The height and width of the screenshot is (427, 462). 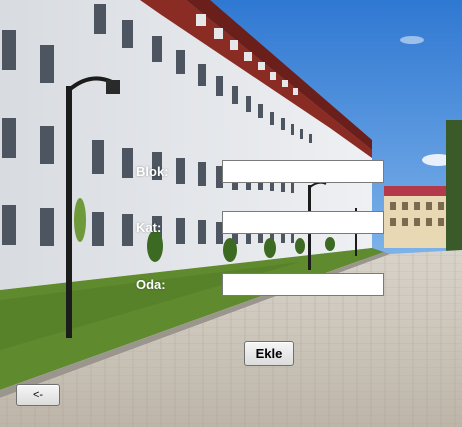 I want to click on blok-label: Blok:, so click(x=152, y=171).